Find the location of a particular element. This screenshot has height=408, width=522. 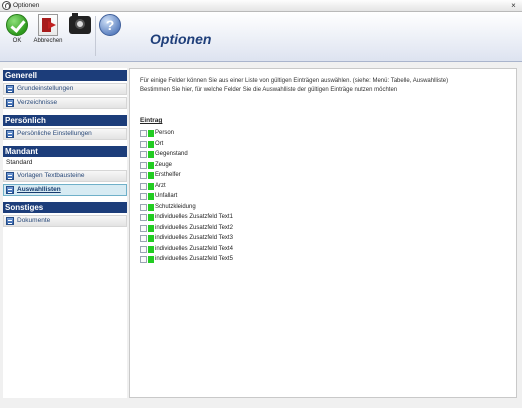

nav-item-label: Verzeichnisse is located at coordinates (37, 102).